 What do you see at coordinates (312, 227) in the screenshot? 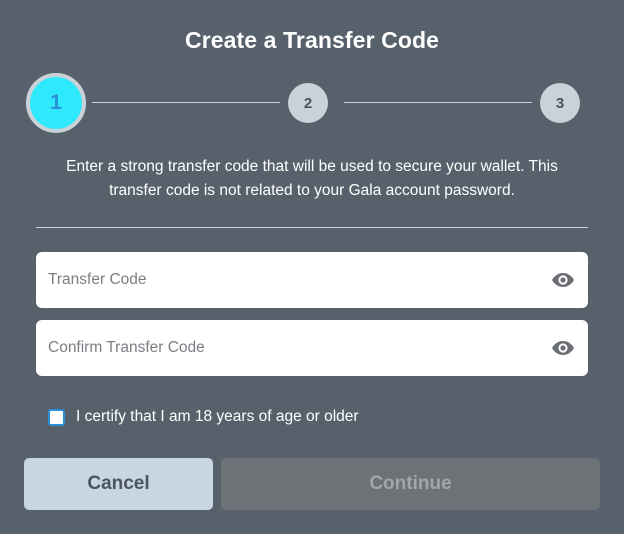
I see `divider` at bounding box center [312, 227].